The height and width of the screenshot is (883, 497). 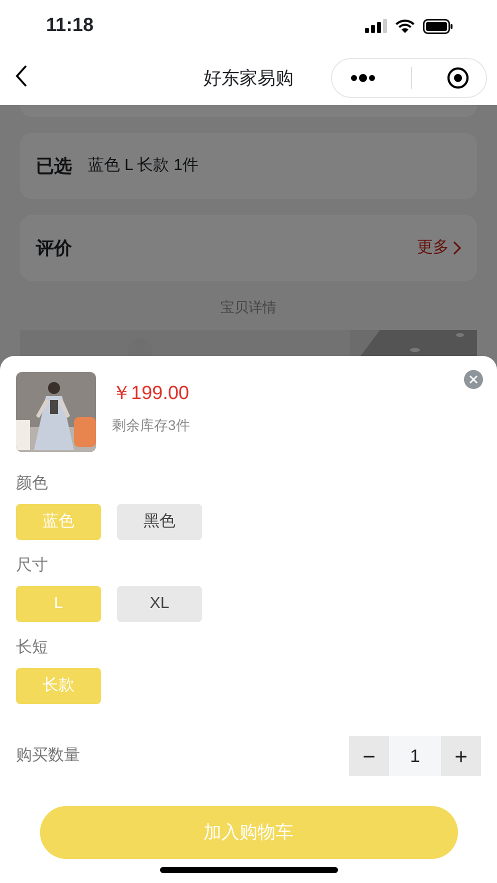 I want to click on selected-value: 蓝色 L 长款 1件, so click(x=143, y=166).